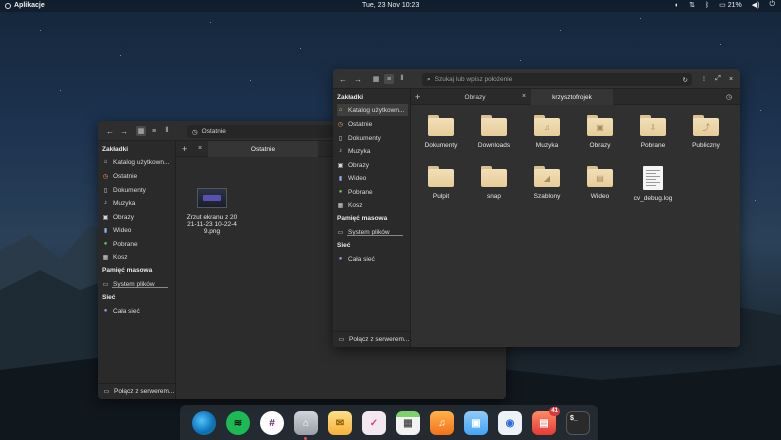 This screenshot has width=781, height=440. I want to click on file-item: snap, so click(494, 183).